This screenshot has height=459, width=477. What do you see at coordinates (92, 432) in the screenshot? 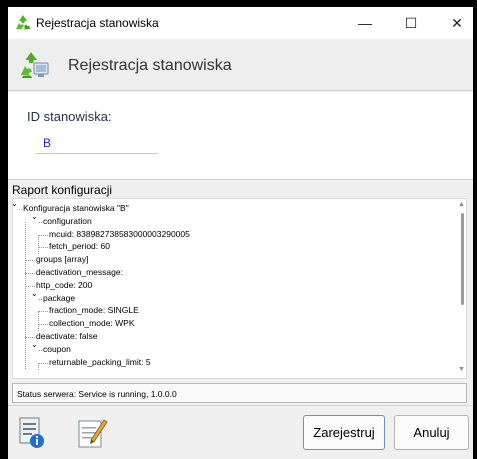
I see `notepad-edit-icon` at bounding box center [92, 432].